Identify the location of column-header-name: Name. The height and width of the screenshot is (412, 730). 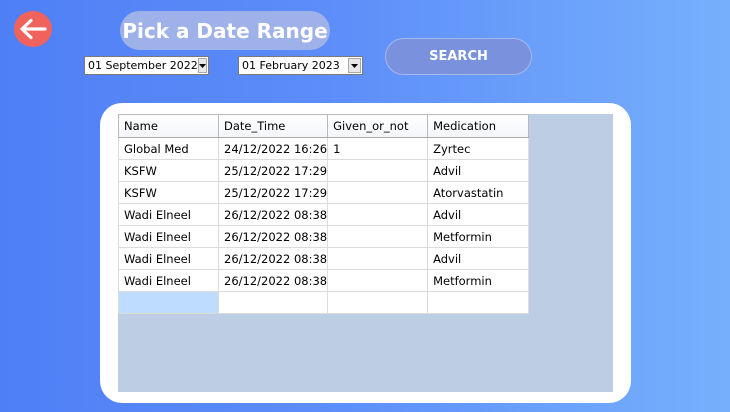
(168, 126).